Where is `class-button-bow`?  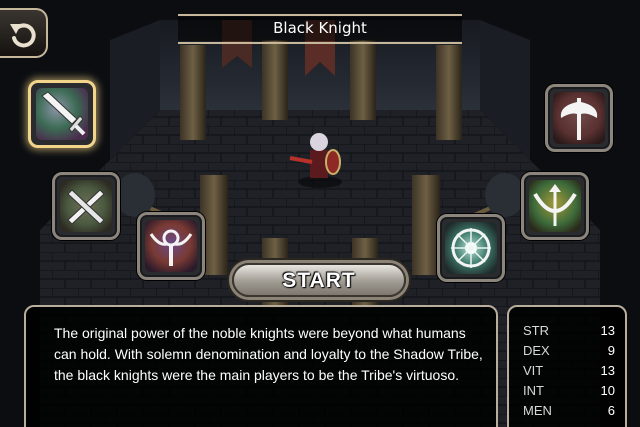 class-button-bow is located at coordinates (555, 206).